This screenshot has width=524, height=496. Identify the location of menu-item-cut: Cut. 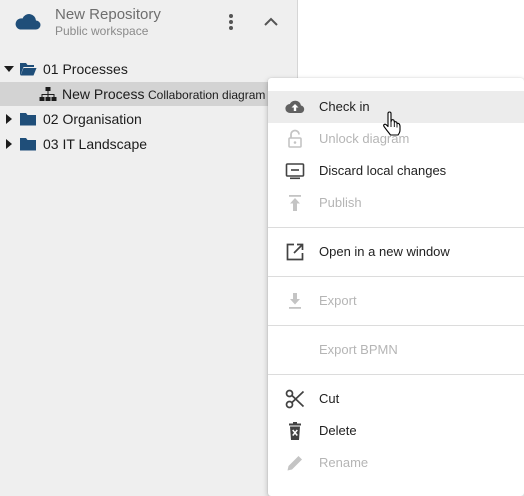
(396, 399).